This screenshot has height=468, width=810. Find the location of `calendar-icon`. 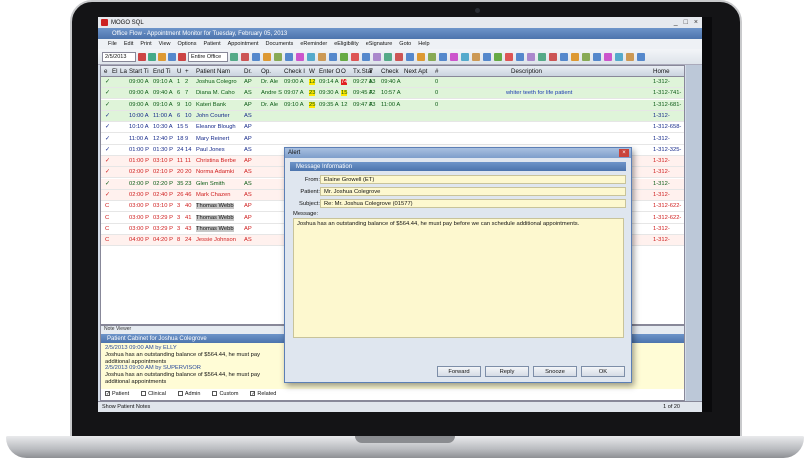

calendar-icon is located at coordinates (142, 56).